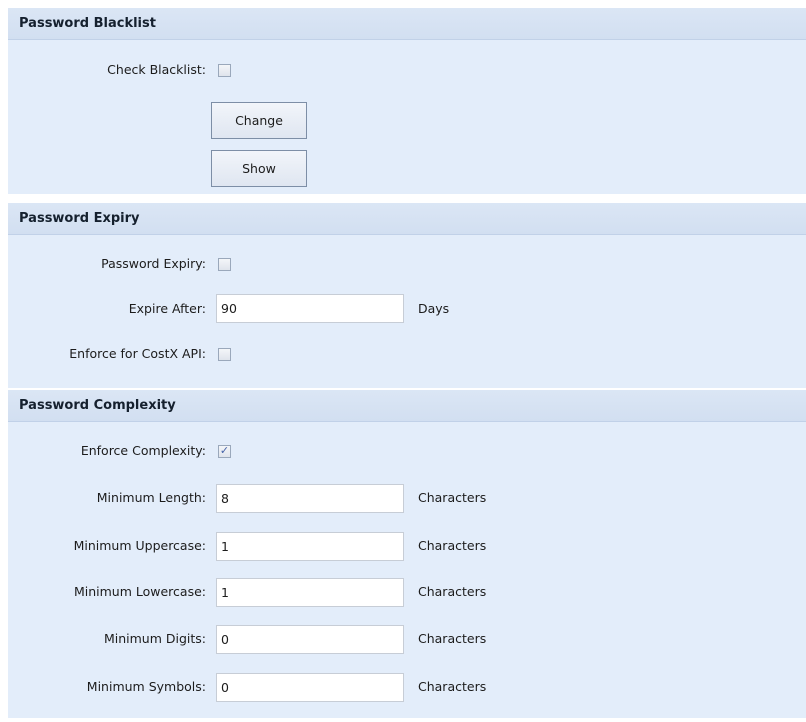 The height and width of the screenshot is (722, 806). Describe the element at coordinates (139, 591) in the screenshot. I see `minimum-lowercase-label: Minimum Lowercase:` at that location.